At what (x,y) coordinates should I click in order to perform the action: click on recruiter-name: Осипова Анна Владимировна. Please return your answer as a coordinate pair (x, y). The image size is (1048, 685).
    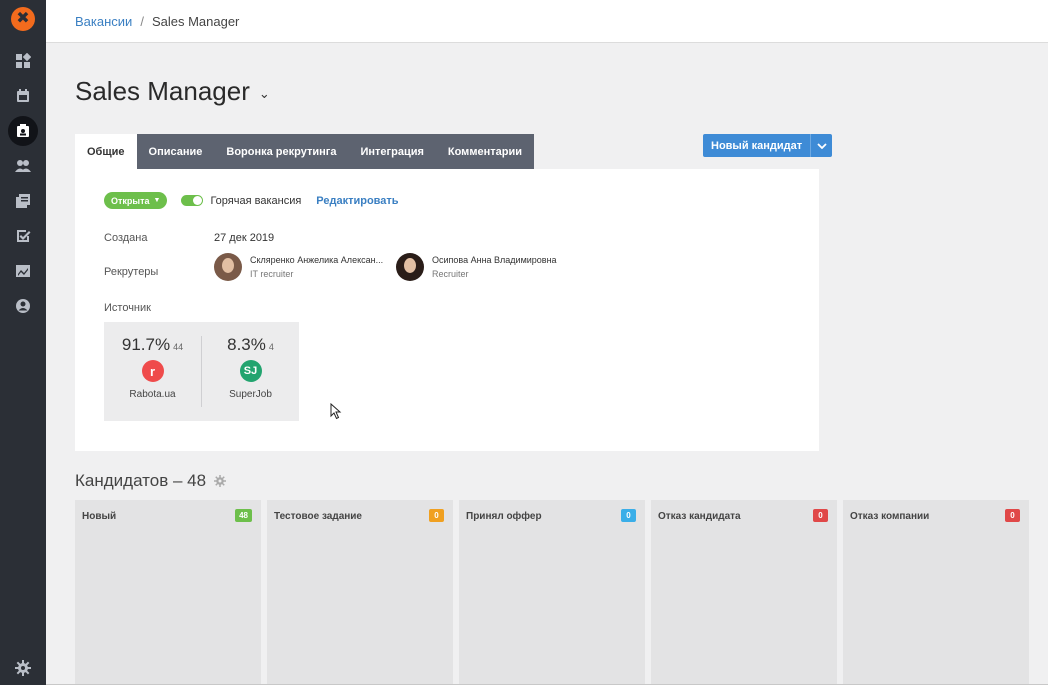
    Looking at the image, I should click on (494, 260).